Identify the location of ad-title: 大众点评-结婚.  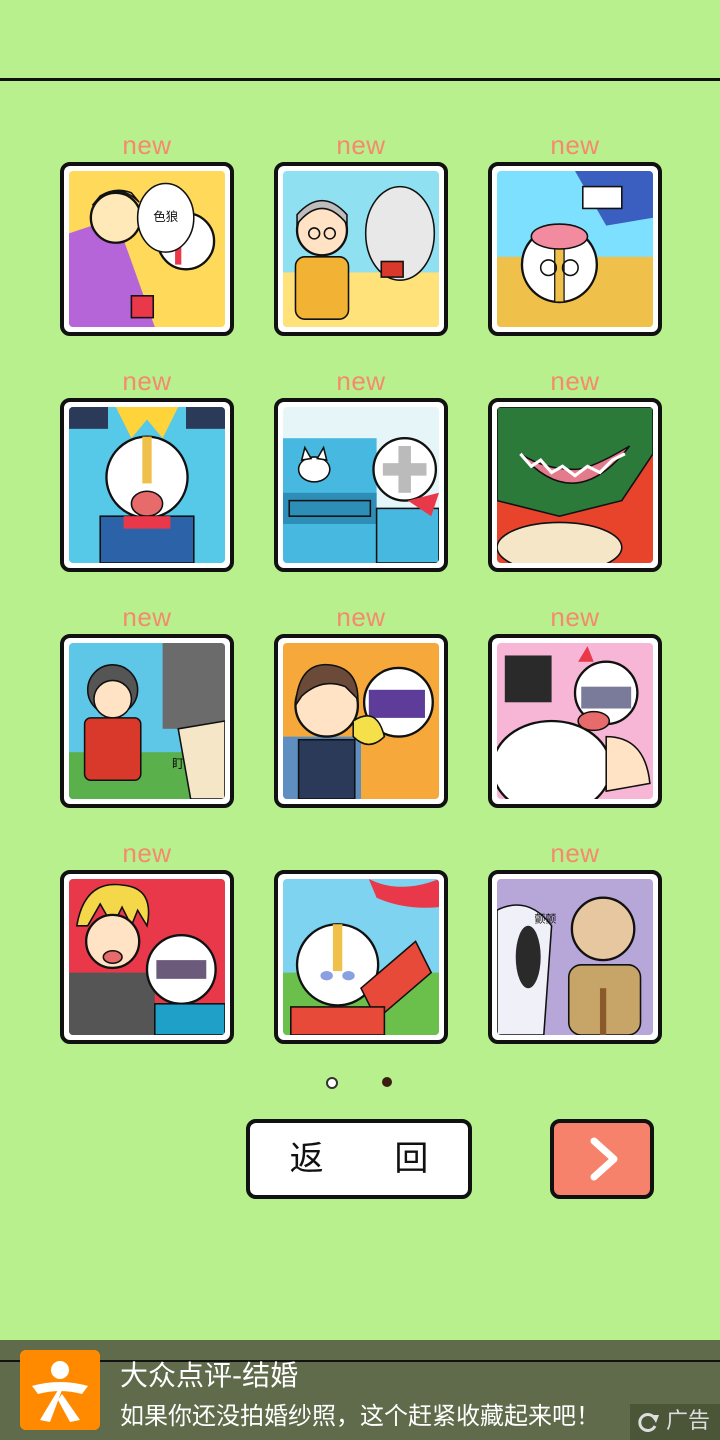
(209, 1375).